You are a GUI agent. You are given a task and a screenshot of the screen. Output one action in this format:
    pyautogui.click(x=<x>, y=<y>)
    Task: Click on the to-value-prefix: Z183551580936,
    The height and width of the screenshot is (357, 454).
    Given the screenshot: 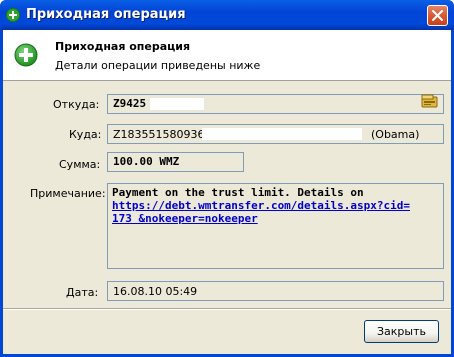 What is the action you would take?
    pyautogui.click(x=161, y=134)
    